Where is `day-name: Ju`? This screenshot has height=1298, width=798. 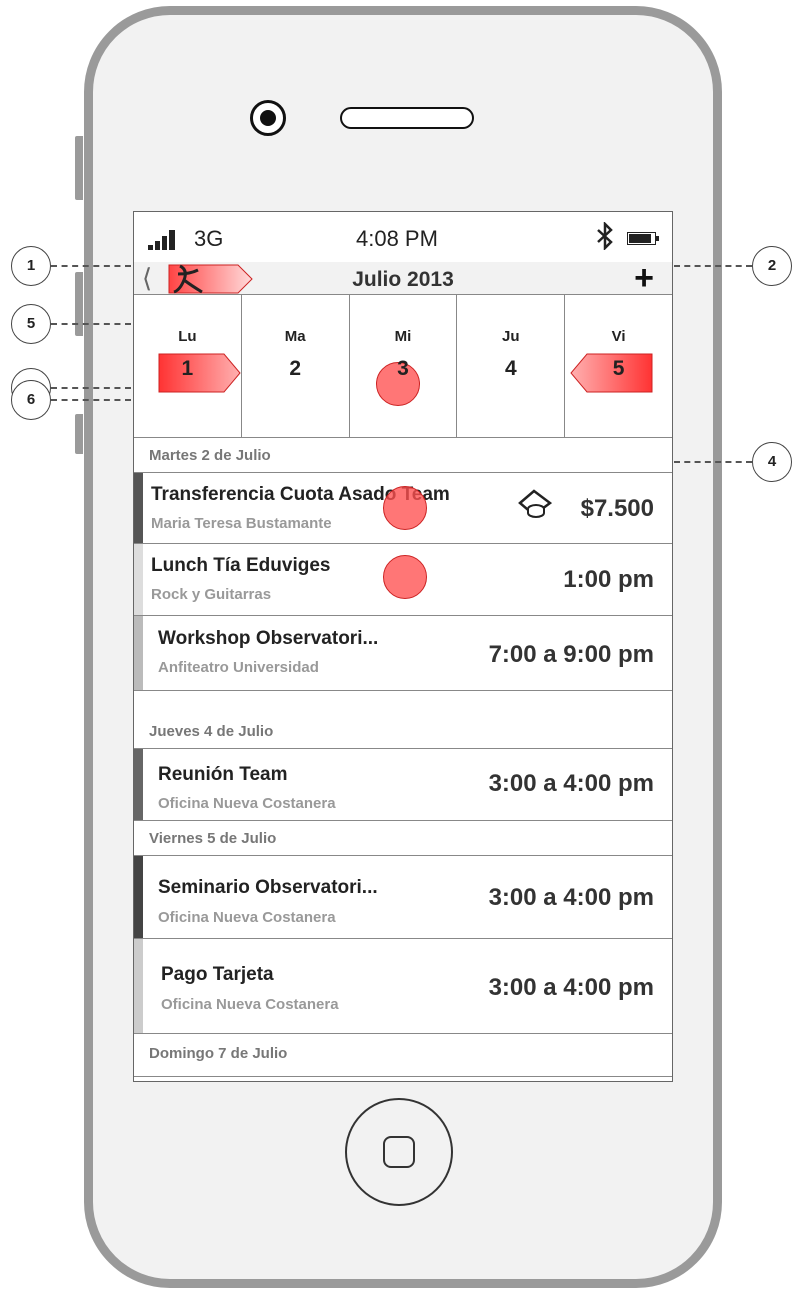
day-name: Ju is located at coordinates (511, 336).